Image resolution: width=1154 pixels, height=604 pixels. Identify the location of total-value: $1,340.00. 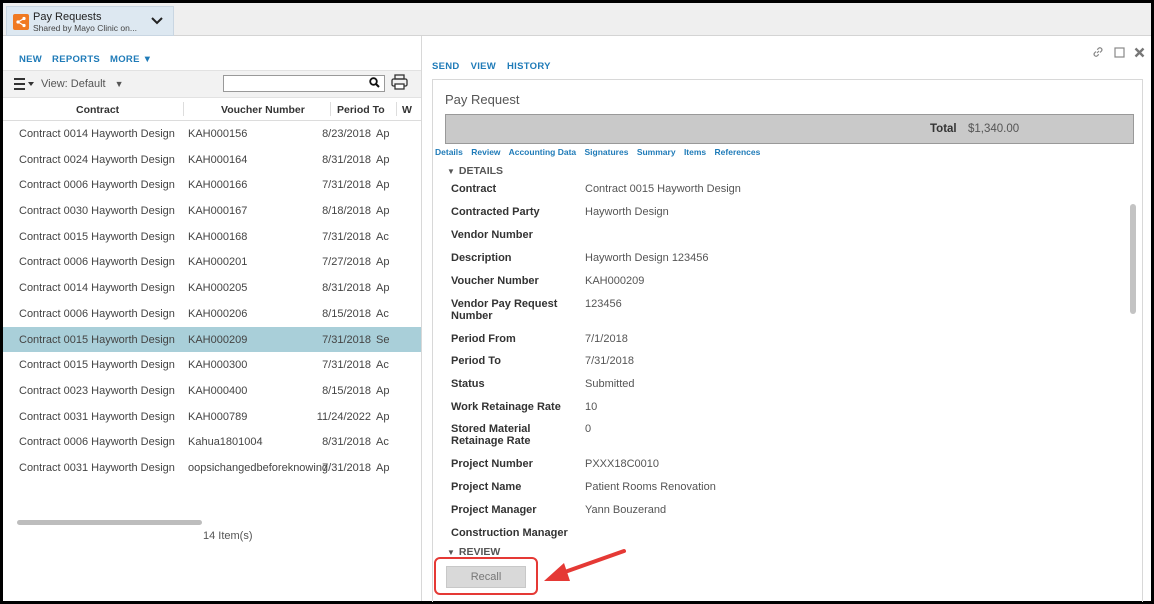
(994, 129).